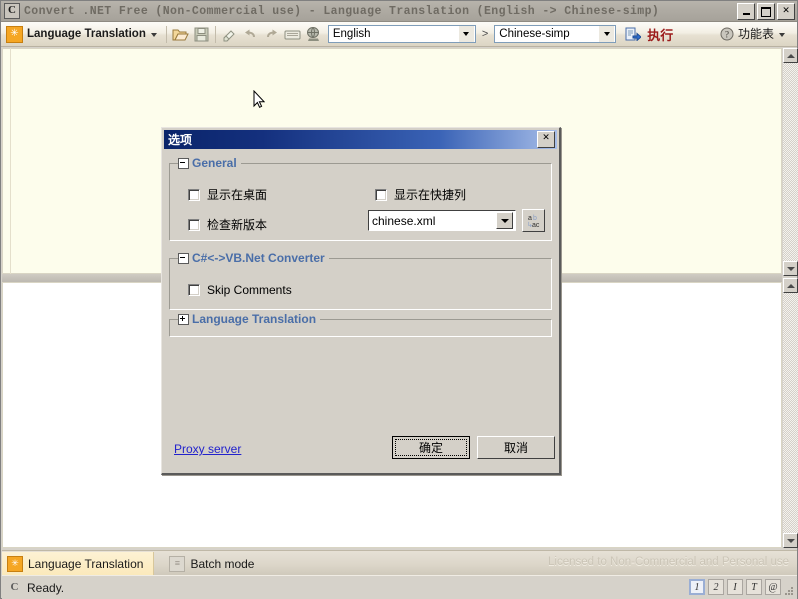 The image size is (798, 599). I want to click on checkbox-show-on-desktop: 显示在桌面, so click(227, 194).